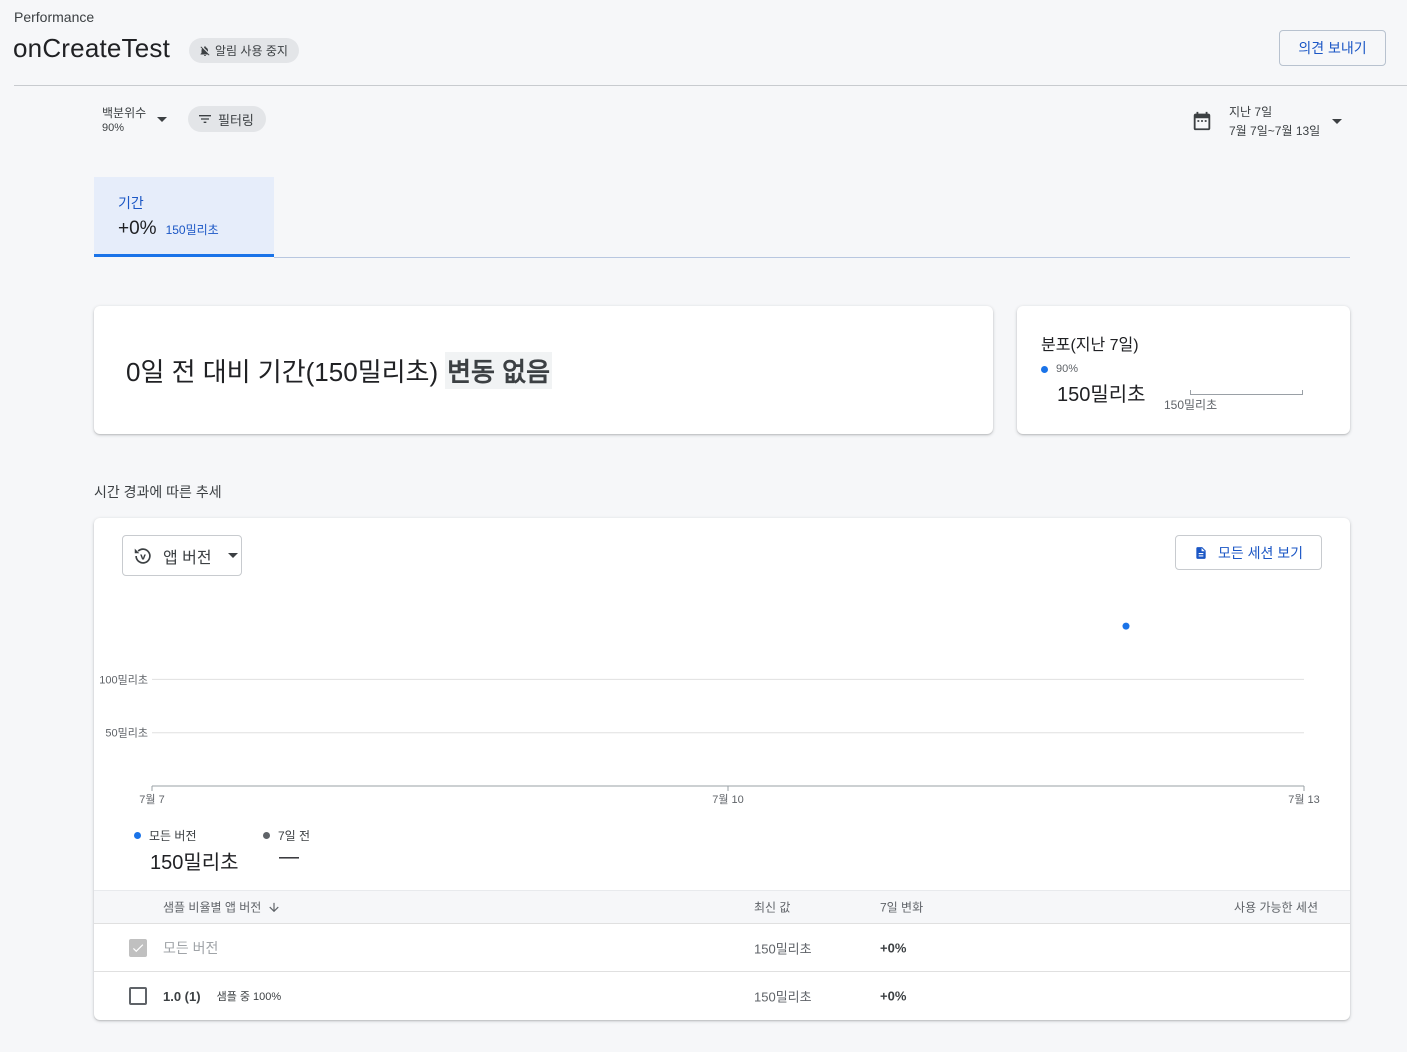 Image resolution: width=1407 pixels, height=1052 pixels. What do you see at coordinates (123, 679) in the screenshot?
I see `y-tick-label: 100밀리초` at bounding box center [123, 679].